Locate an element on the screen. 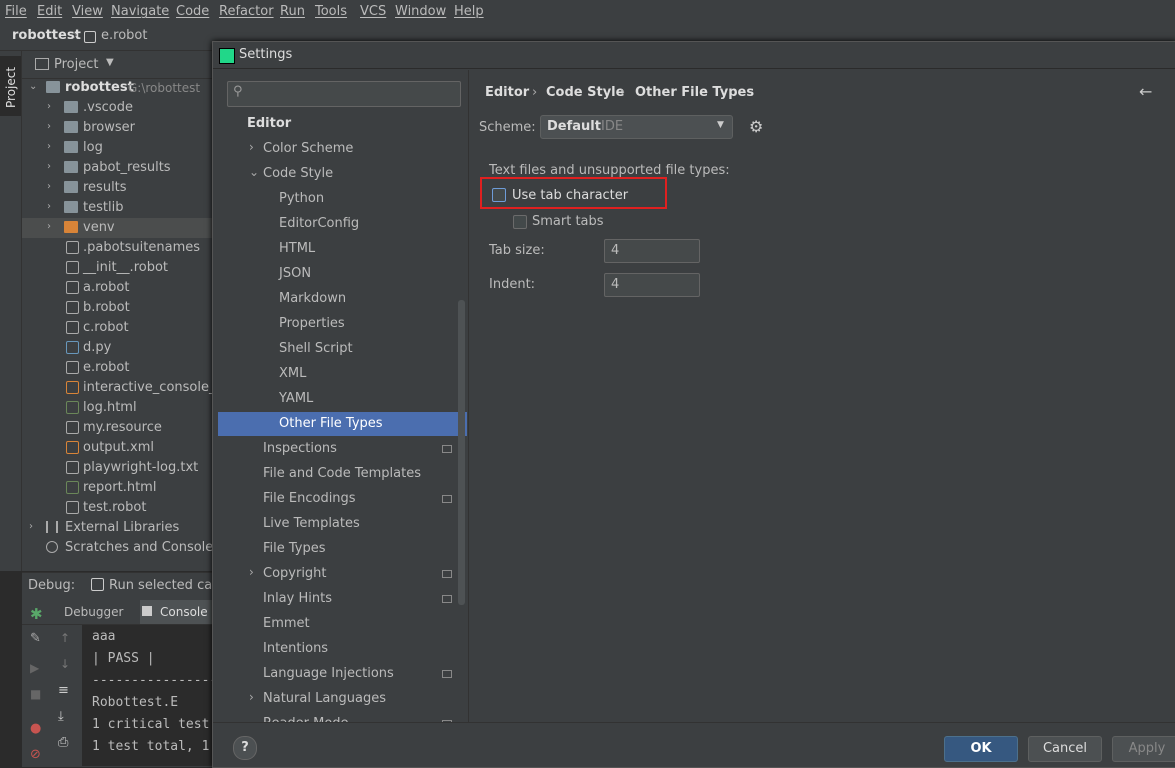 The height and width of the screenshot is (768, 1175). tab-debugger: Debugger is located at coordinates (93, 612).